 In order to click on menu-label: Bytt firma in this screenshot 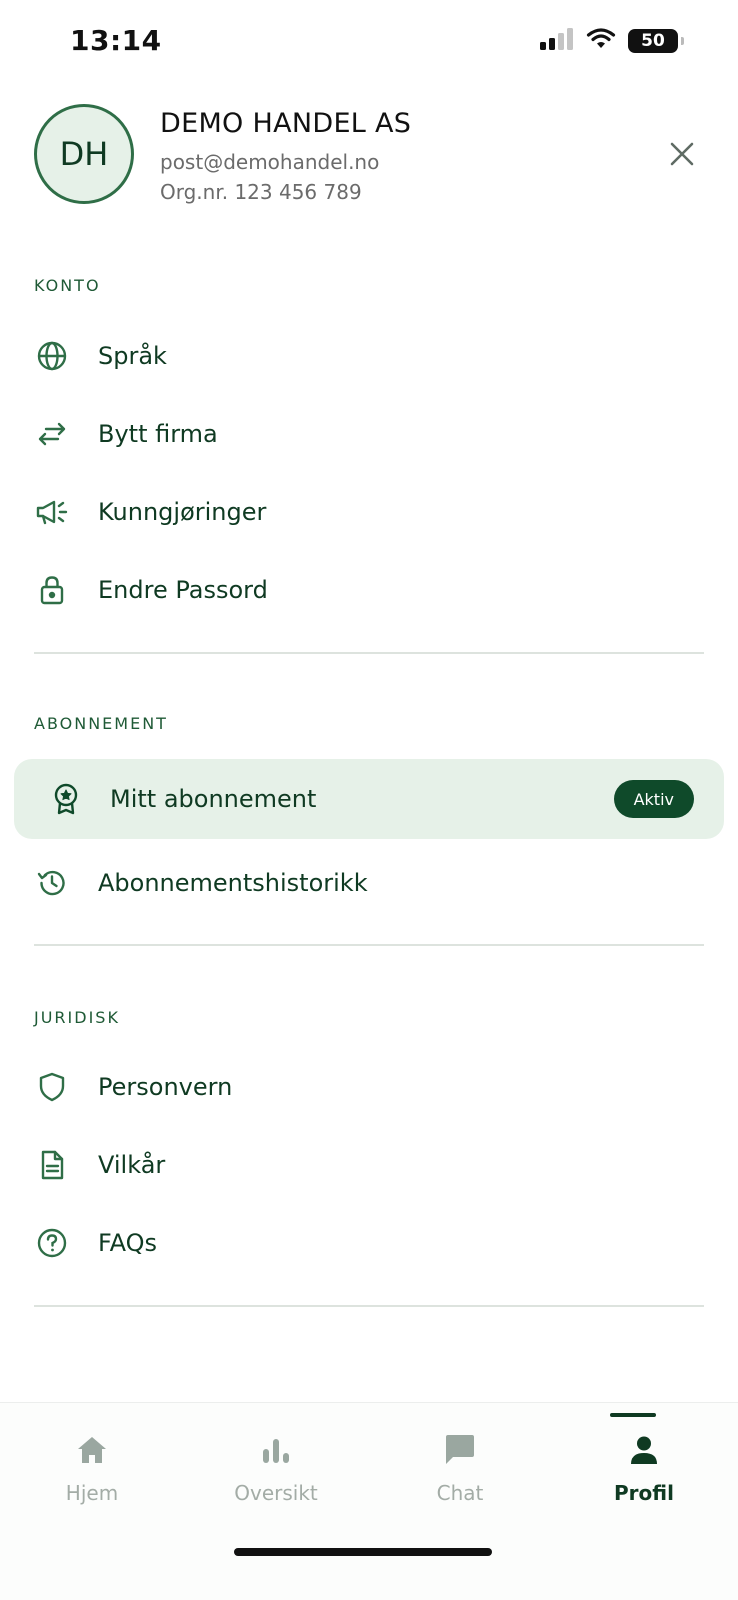, I will do `click(158, 434)`.